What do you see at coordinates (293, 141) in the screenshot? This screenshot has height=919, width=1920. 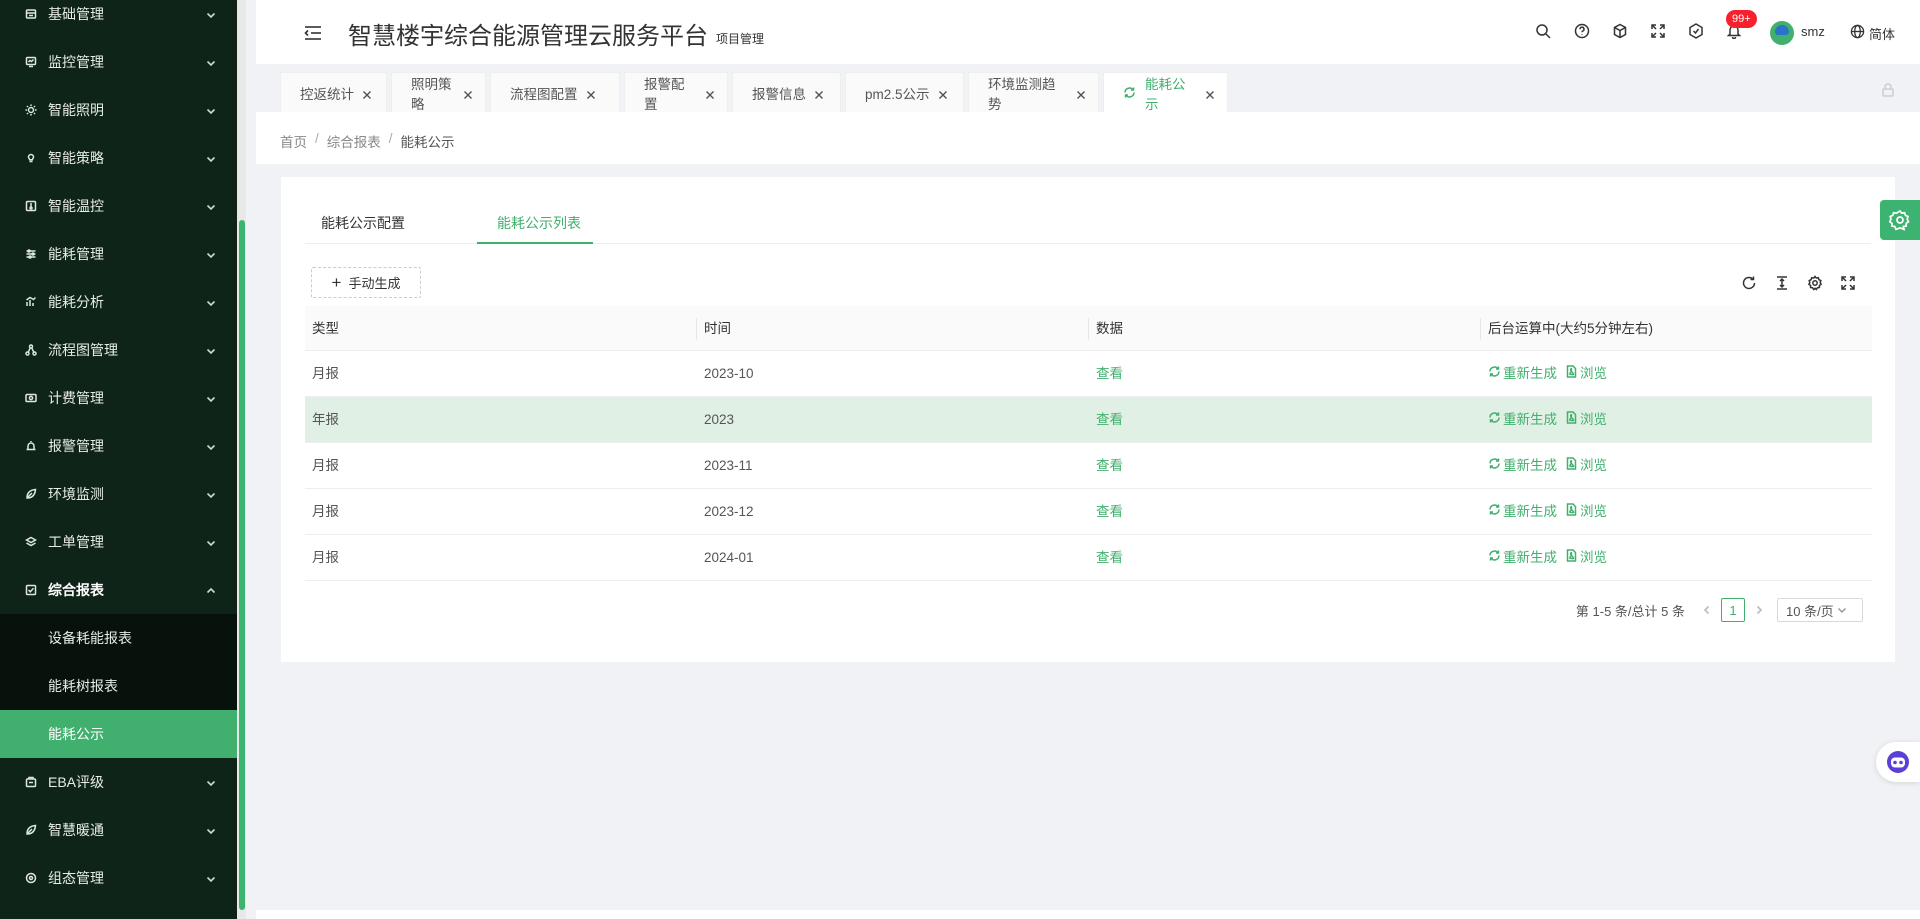 I see `breadcrumb-home: 首页` at bounding box center [293, 141].